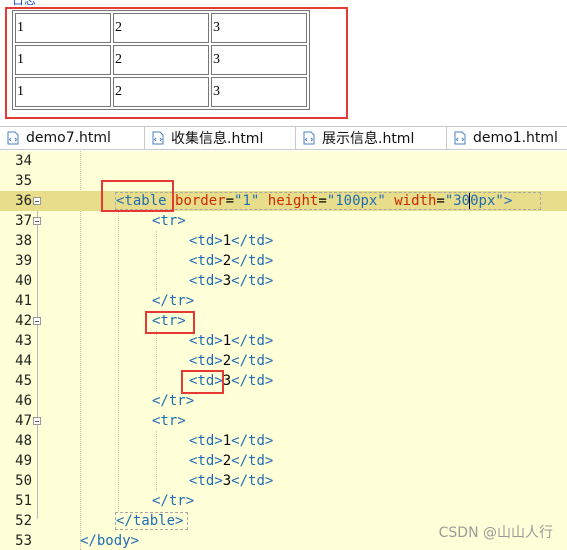 This screenshot has height=550, width=567. I want to click on code-line: 49 <td>2</td>, so click(283, 461).